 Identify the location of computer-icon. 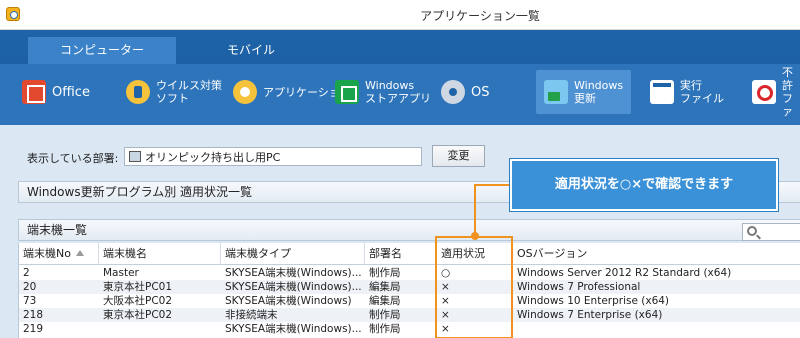
(135, 156).